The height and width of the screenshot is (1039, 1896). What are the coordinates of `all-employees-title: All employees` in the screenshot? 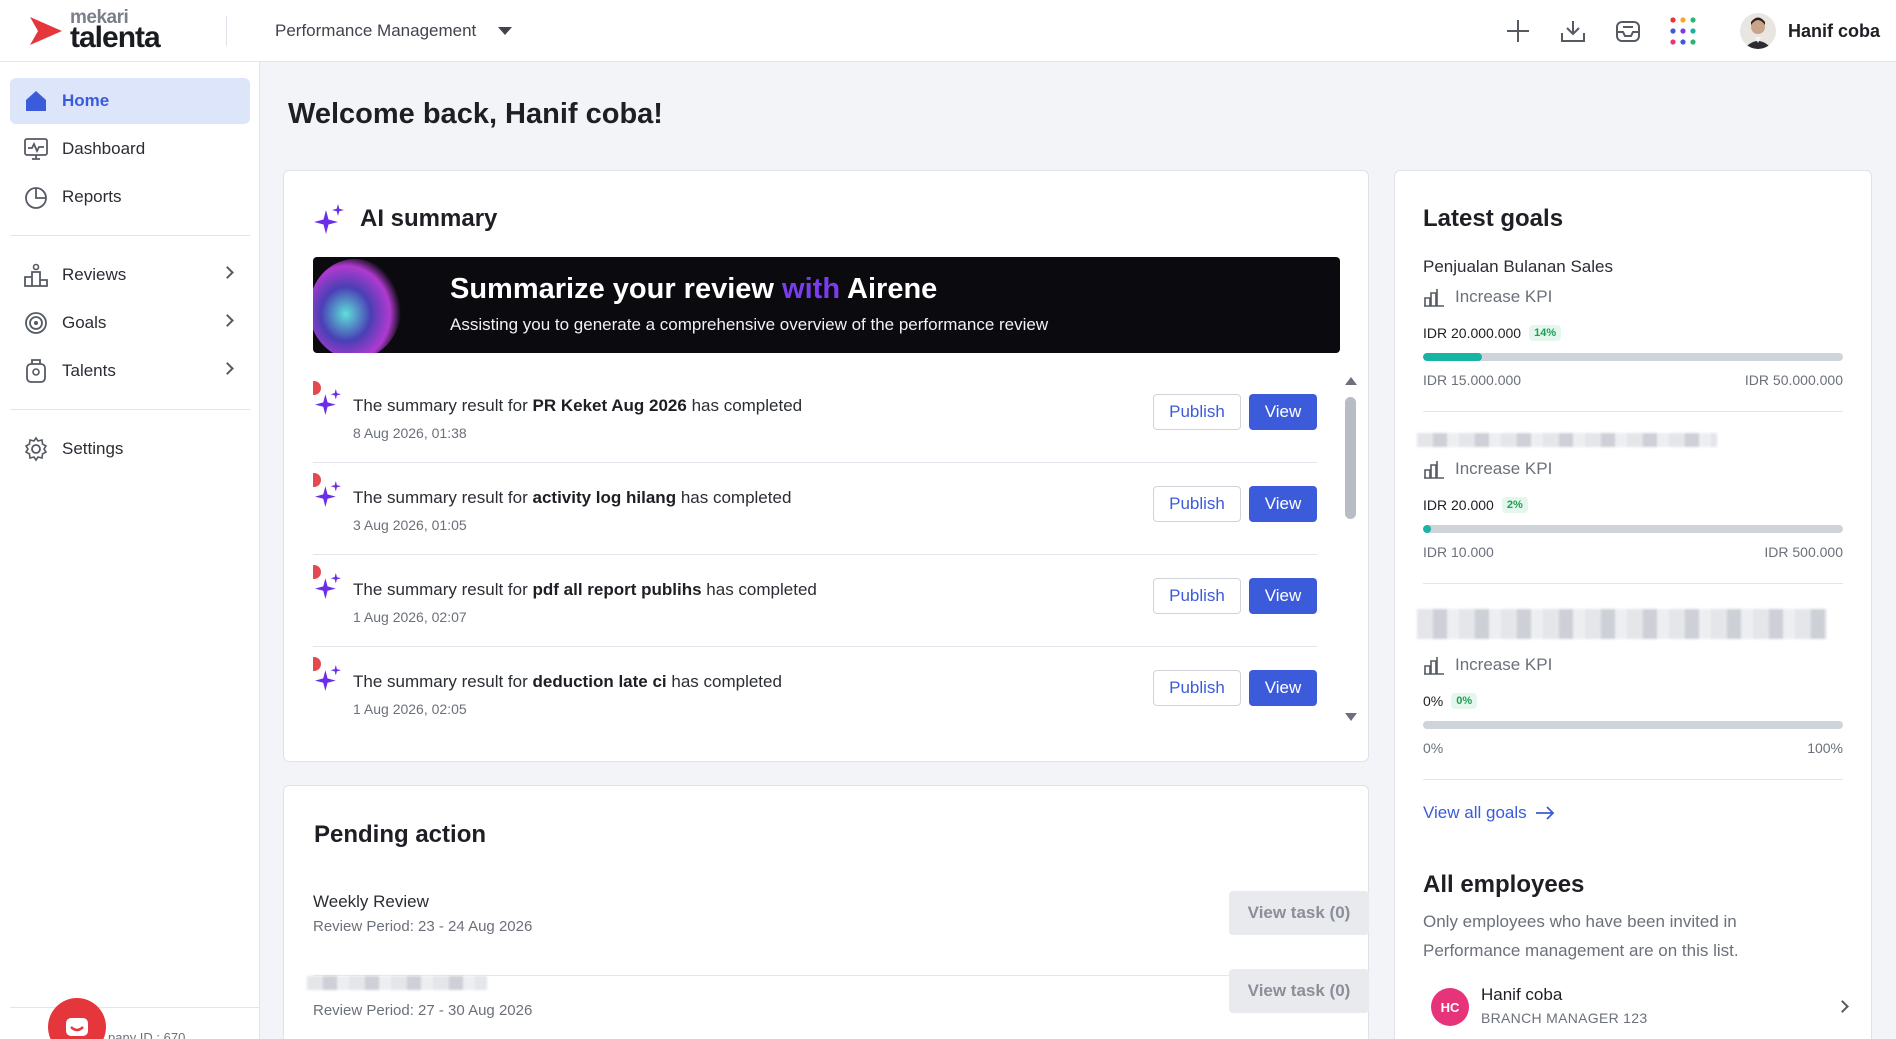 It's located at (1504, 884).